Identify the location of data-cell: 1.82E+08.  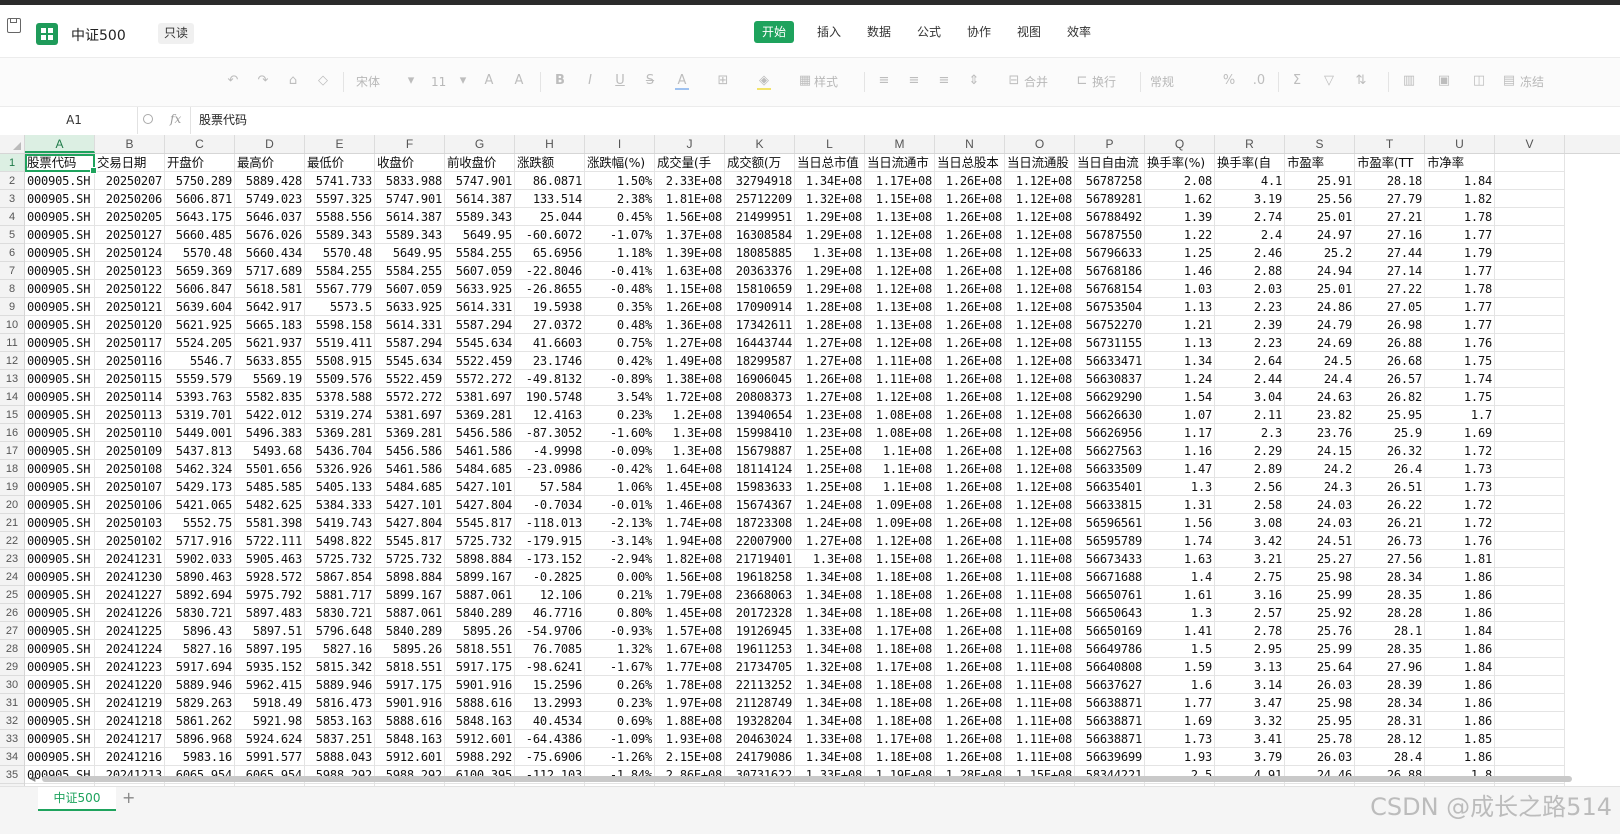
(690, 559).